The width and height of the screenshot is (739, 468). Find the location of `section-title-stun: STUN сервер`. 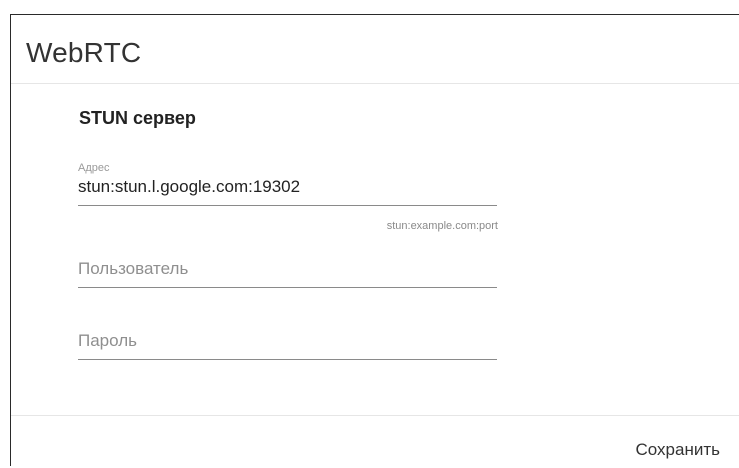

section-title-stun: STUN сервер is located at coordinates (137, 118).